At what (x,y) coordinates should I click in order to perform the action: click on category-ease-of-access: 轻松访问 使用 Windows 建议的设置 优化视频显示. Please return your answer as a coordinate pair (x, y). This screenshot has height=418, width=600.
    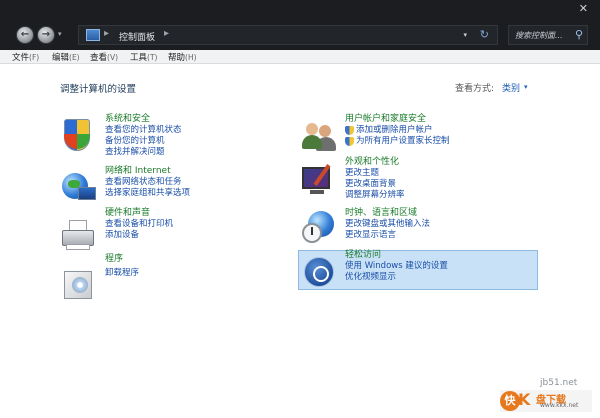
    Looking at the image, I should click on (396, 266).